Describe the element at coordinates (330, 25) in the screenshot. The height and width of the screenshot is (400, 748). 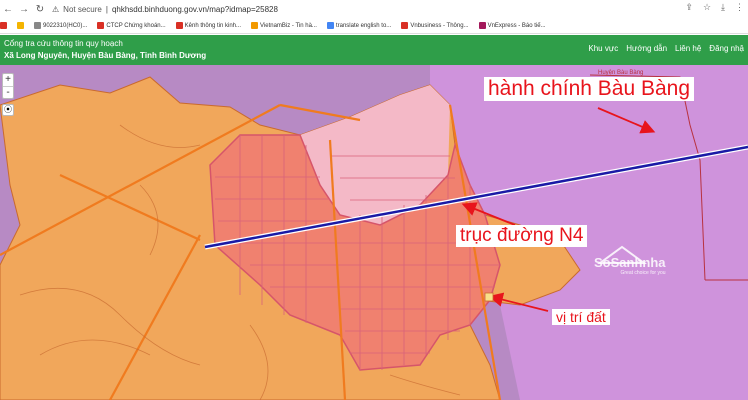
I see `google-icon` at that location.